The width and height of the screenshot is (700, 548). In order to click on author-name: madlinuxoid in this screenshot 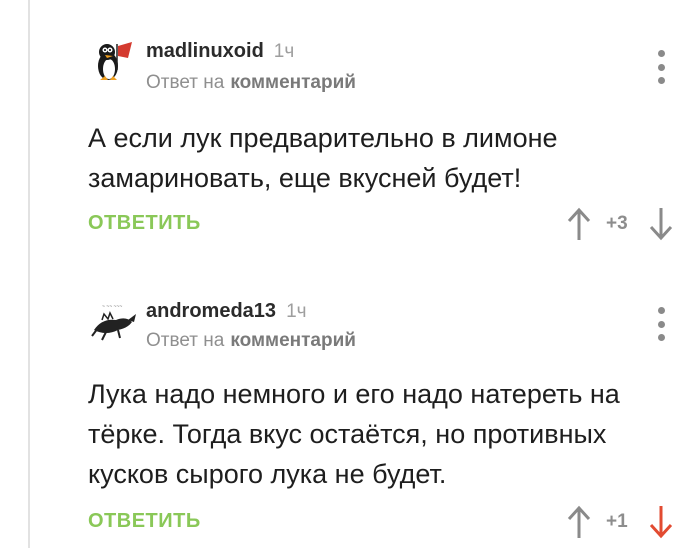, I will do `click(205, 51)`.